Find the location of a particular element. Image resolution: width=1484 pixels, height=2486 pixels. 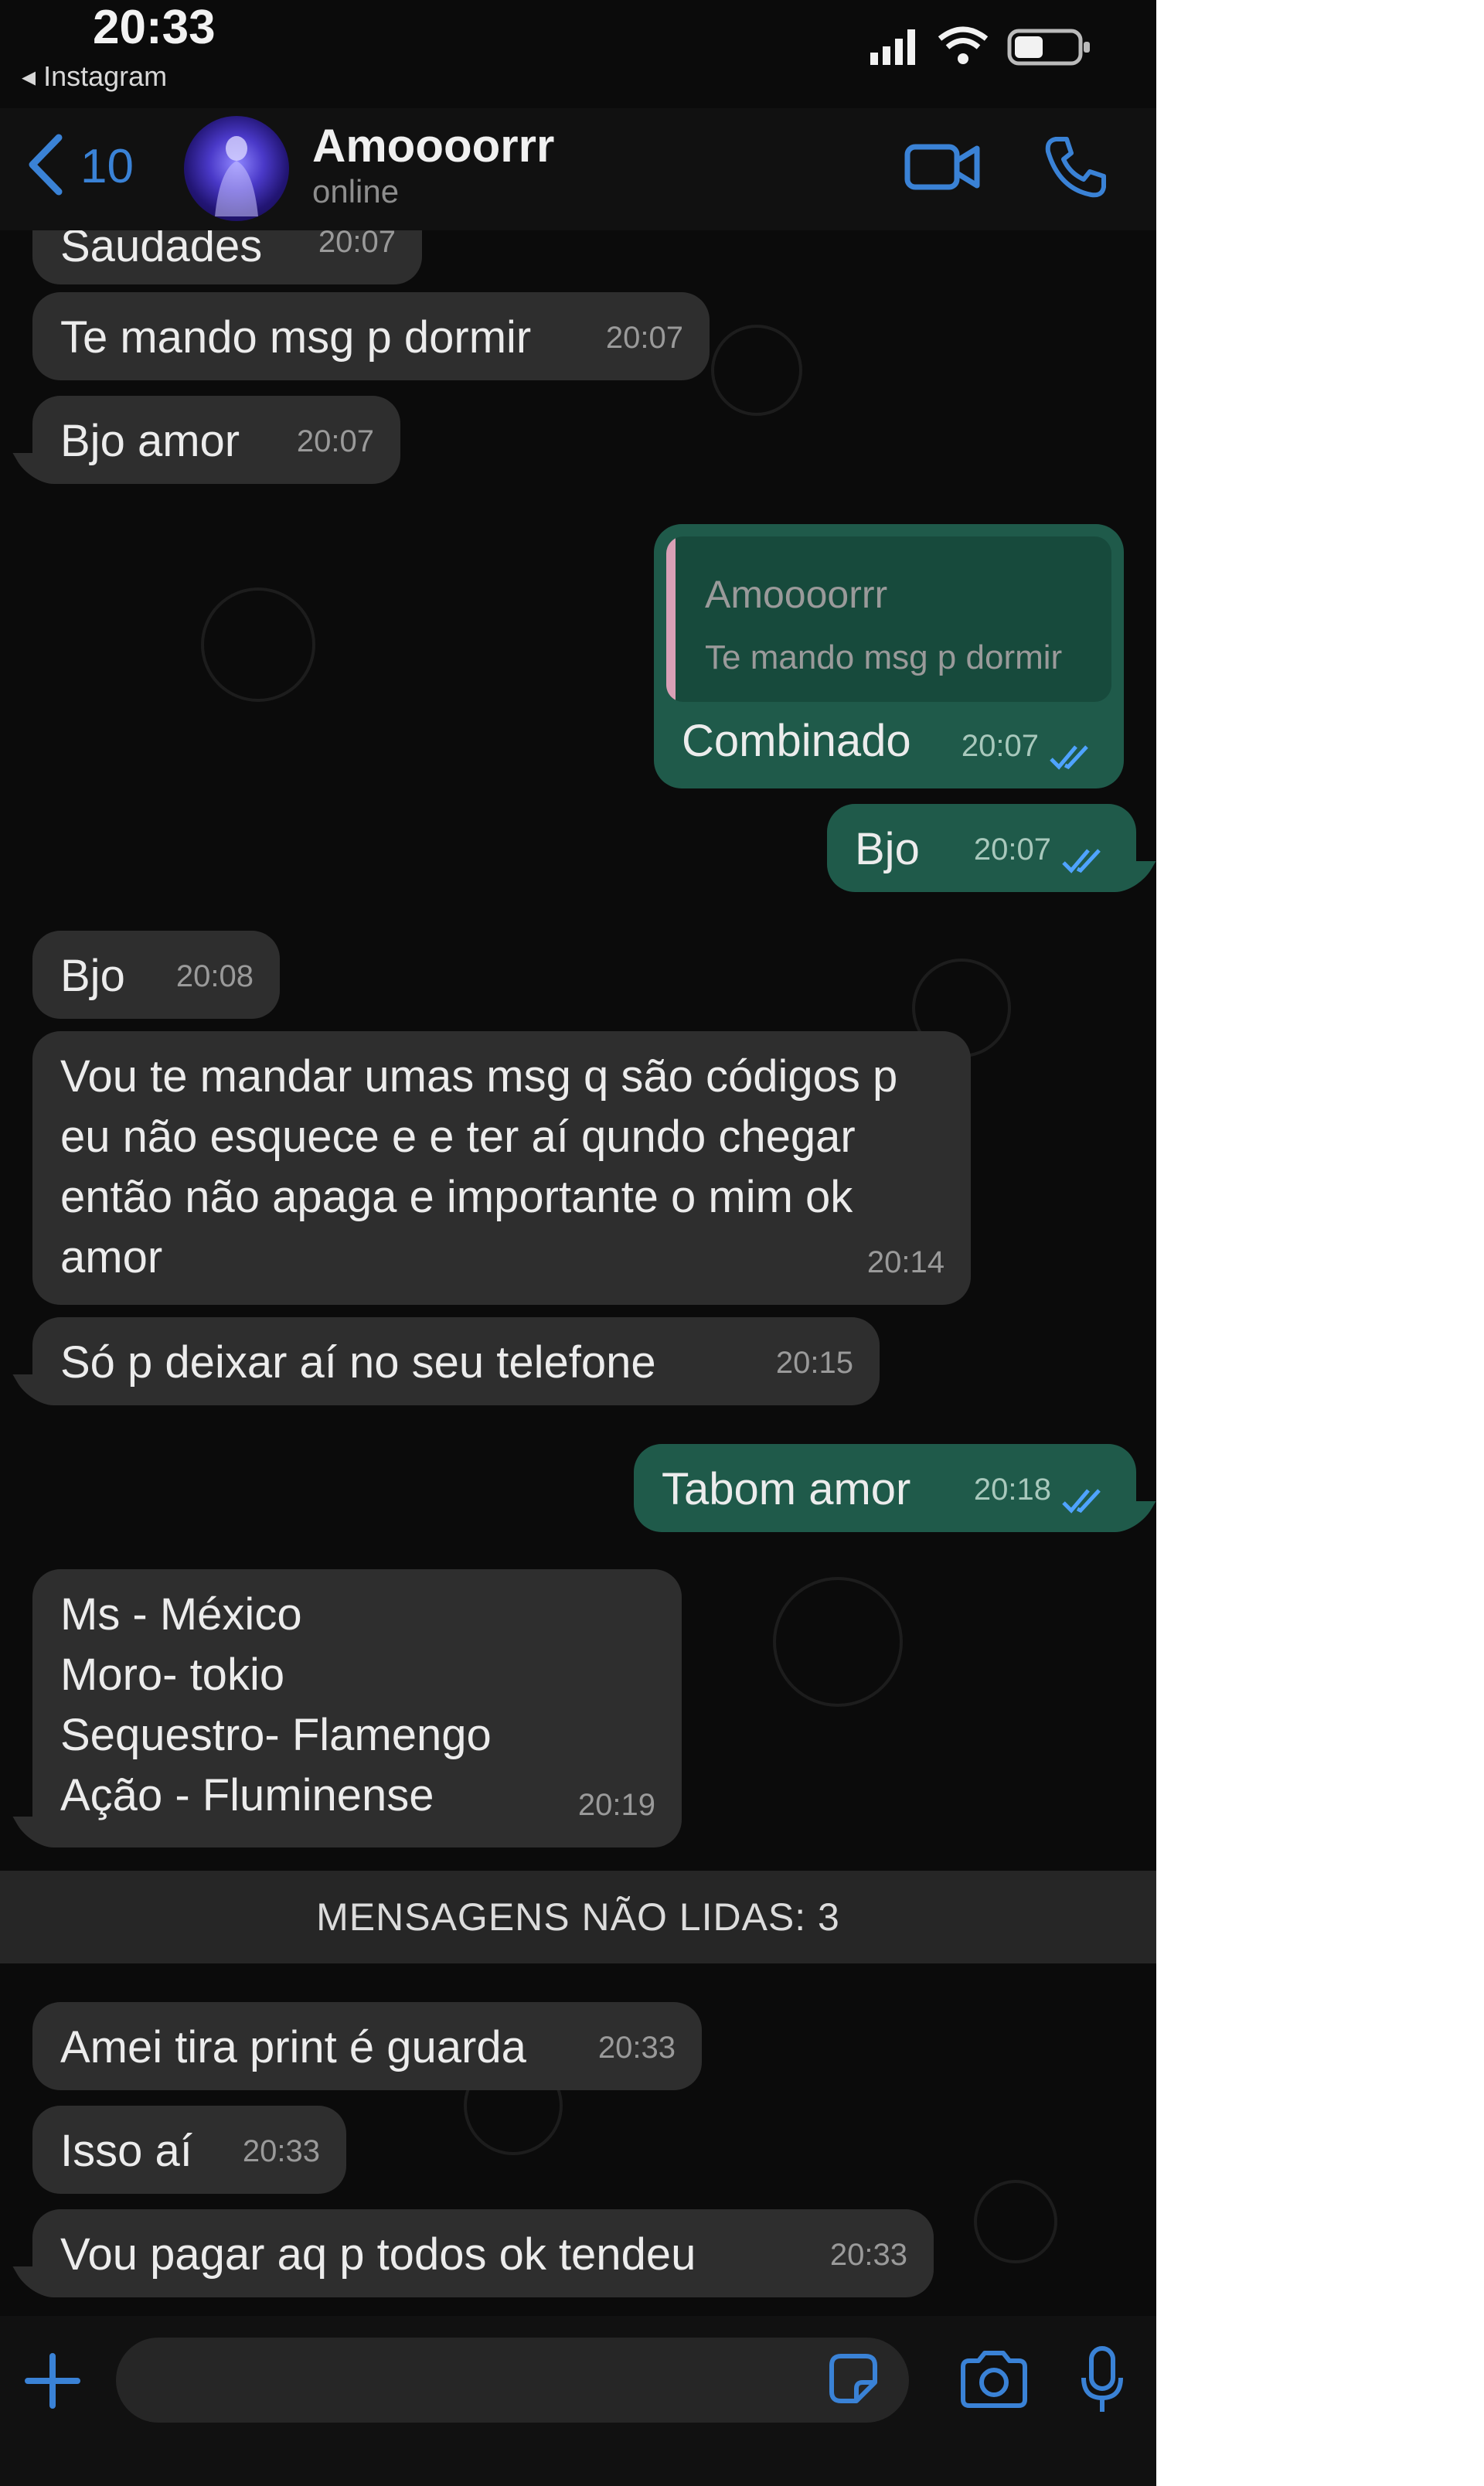

message-text: Isso aí is located at coordinates (126, 2151).